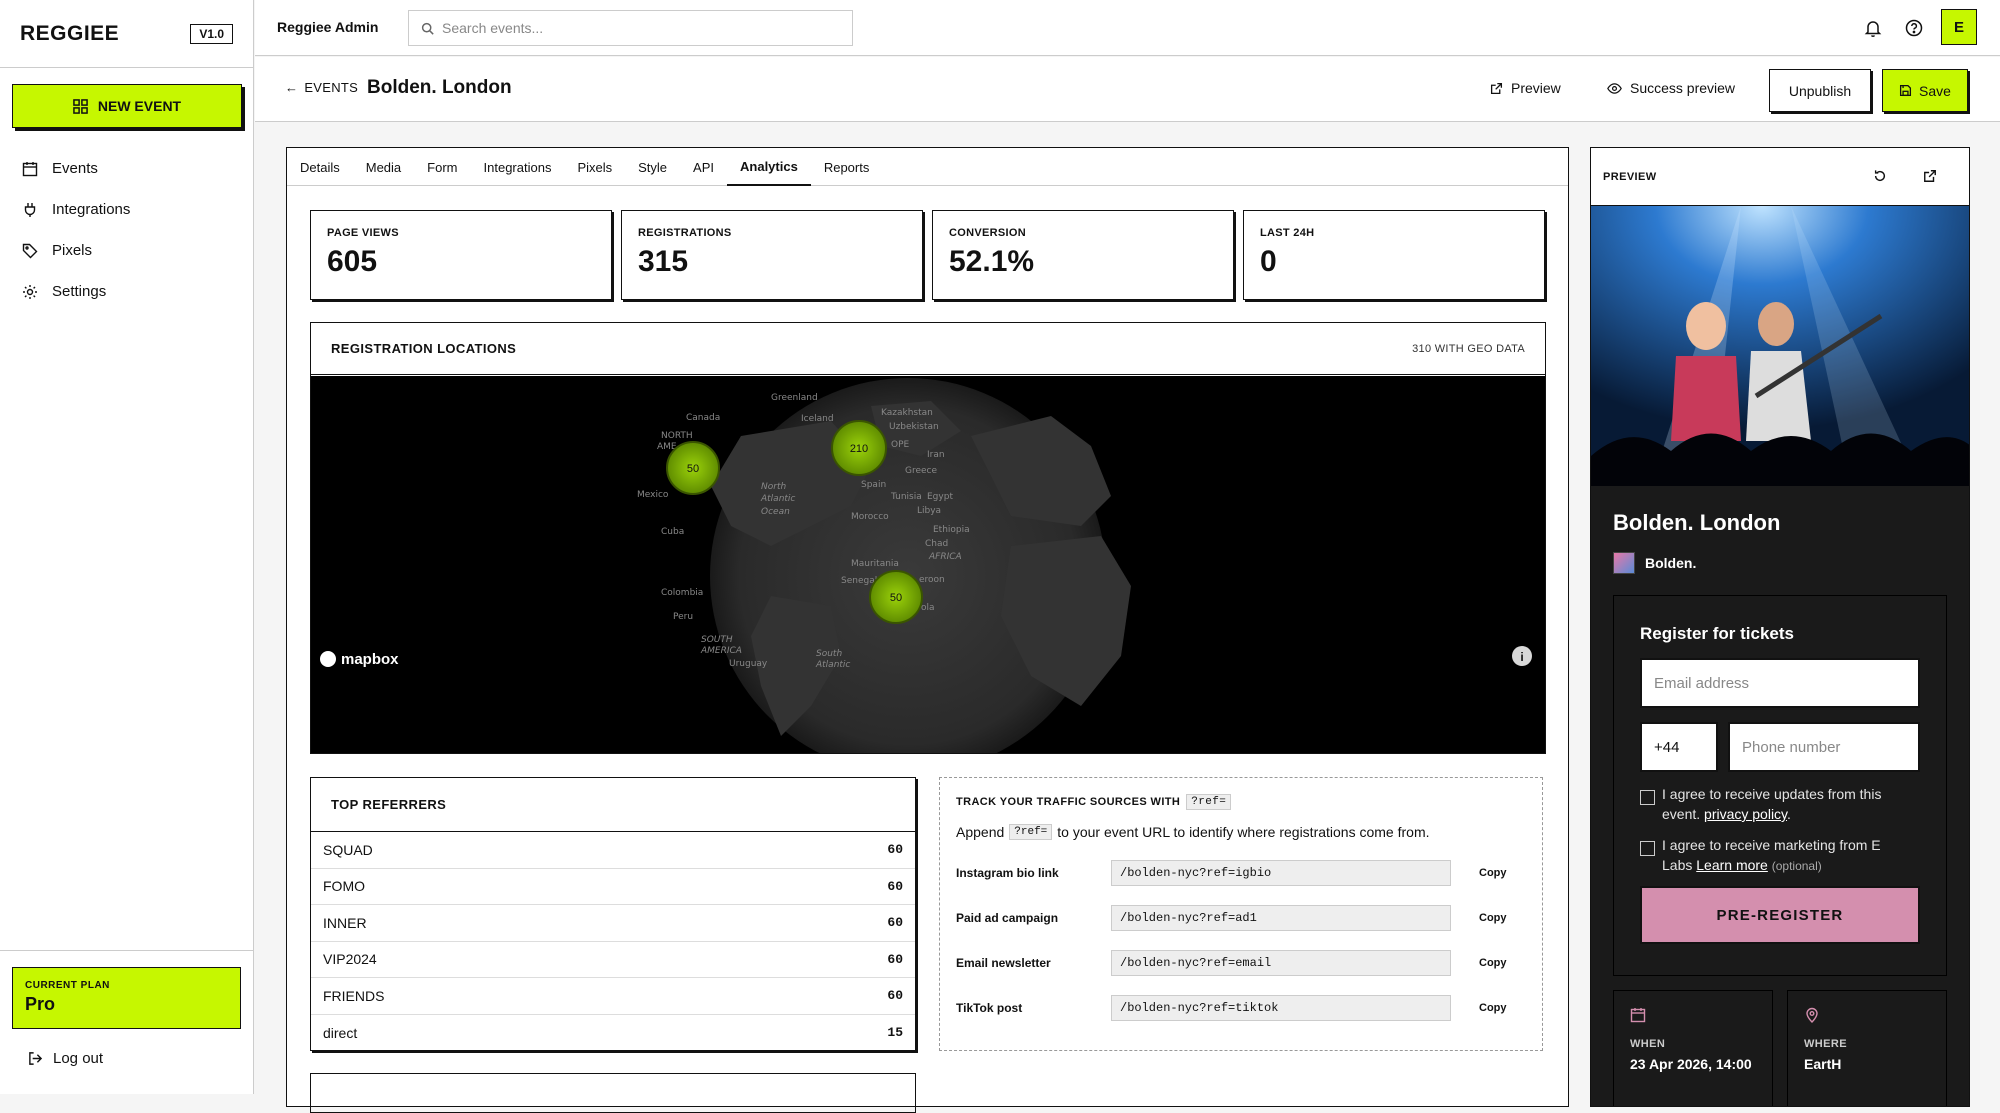 Image resolution: width=2000 pixels, height=1113 pixels. What do you see at coordinates (1780, 915) in the screenshot?
I see `pre-register-button: PRE-REGISTER` at bounding box center [1780, 915].